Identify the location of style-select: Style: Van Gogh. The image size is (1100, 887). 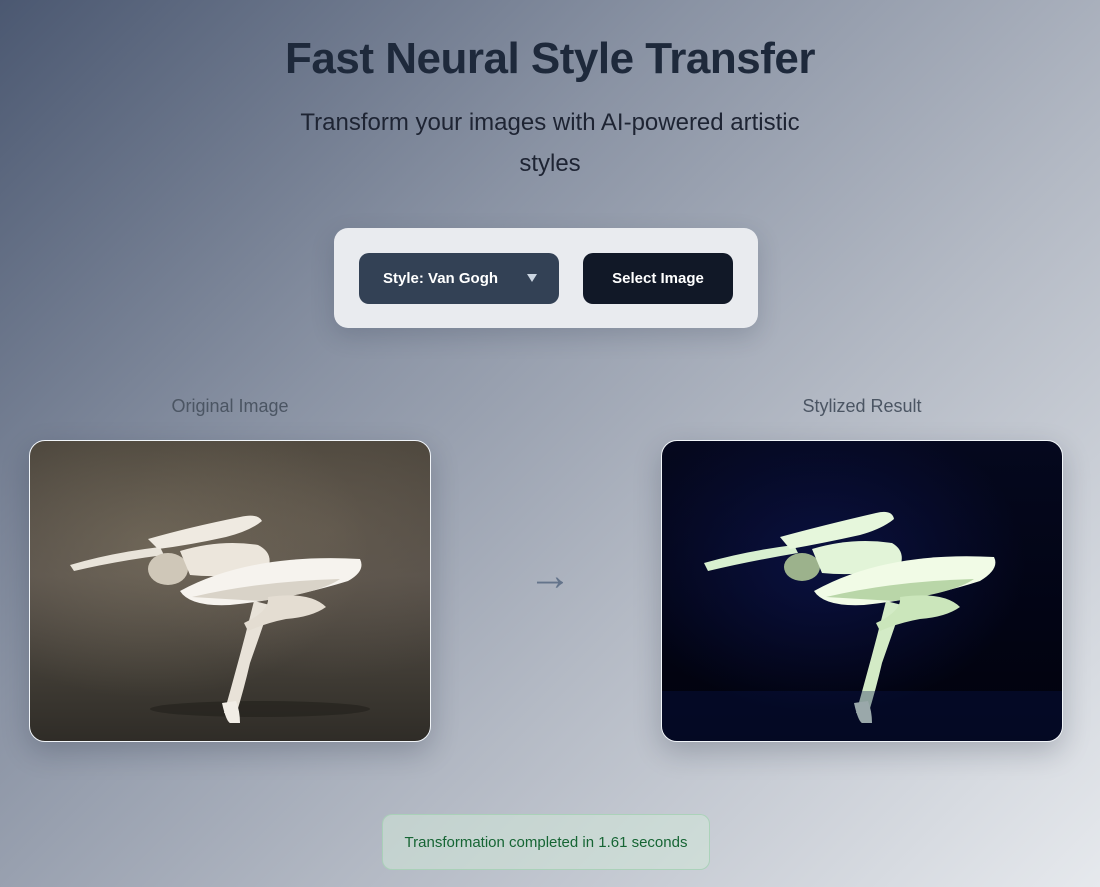
(459, 278).